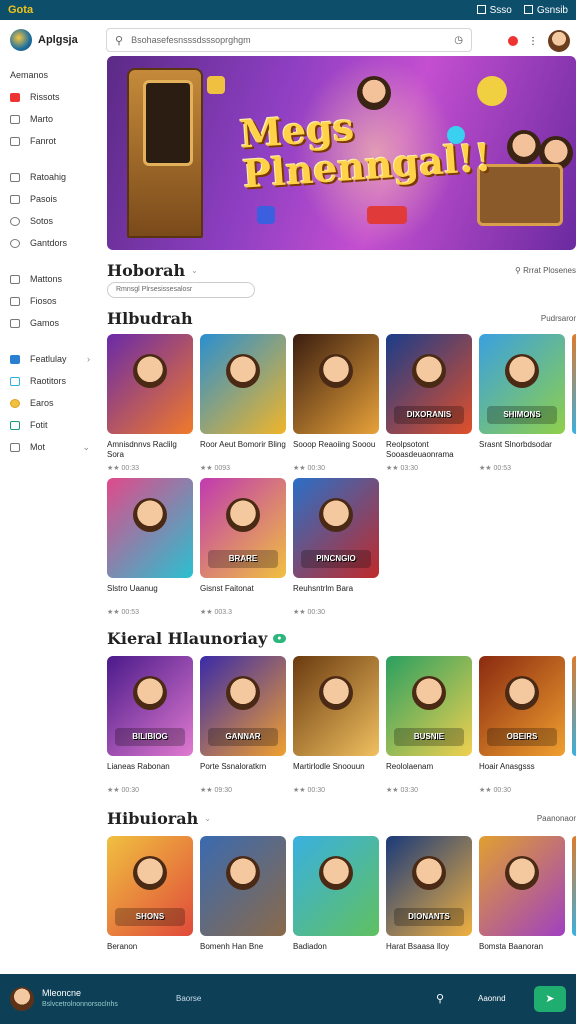 The width and height of the screenshot is (576, 1024). I want to click on game-card: Sooop Reaoiing Sooou ★★ 00:30, so click(336, 403).